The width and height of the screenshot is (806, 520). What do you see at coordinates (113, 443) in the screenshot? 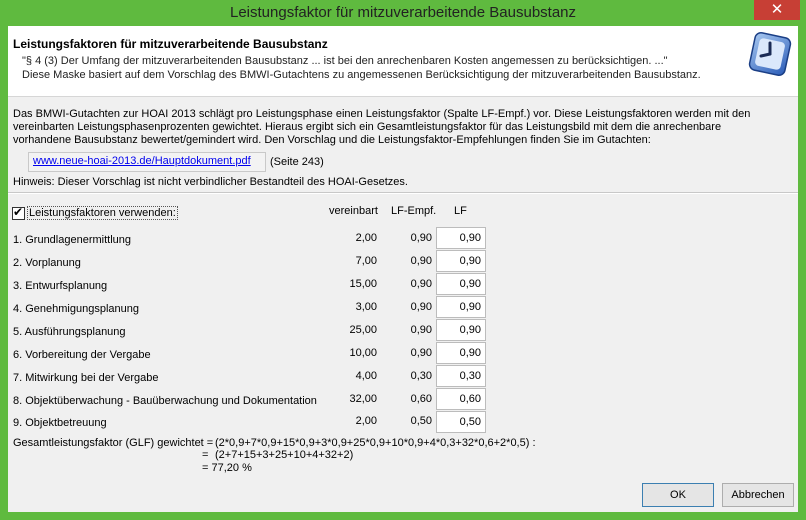
I see `result-label: Gesamtleistungsfaktor (GLF) gewichtet =` at bounding box center [113, 443].